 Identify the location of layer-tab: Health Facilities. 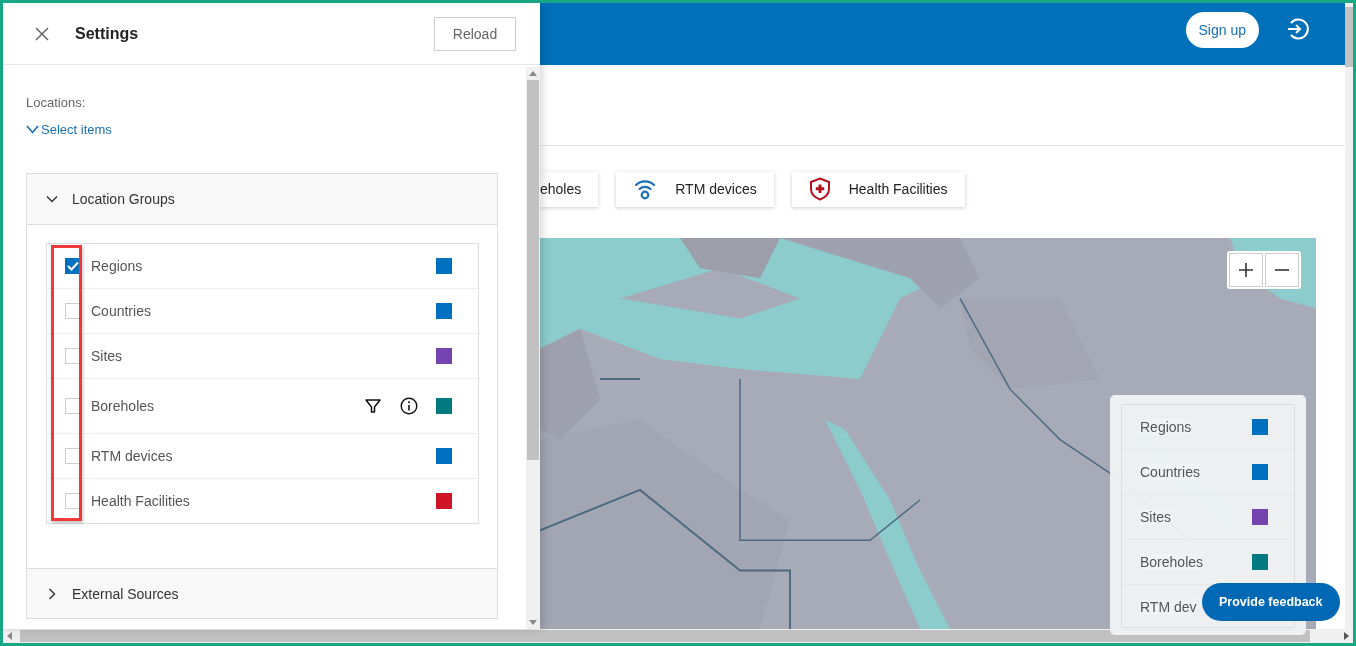
(878, 189).